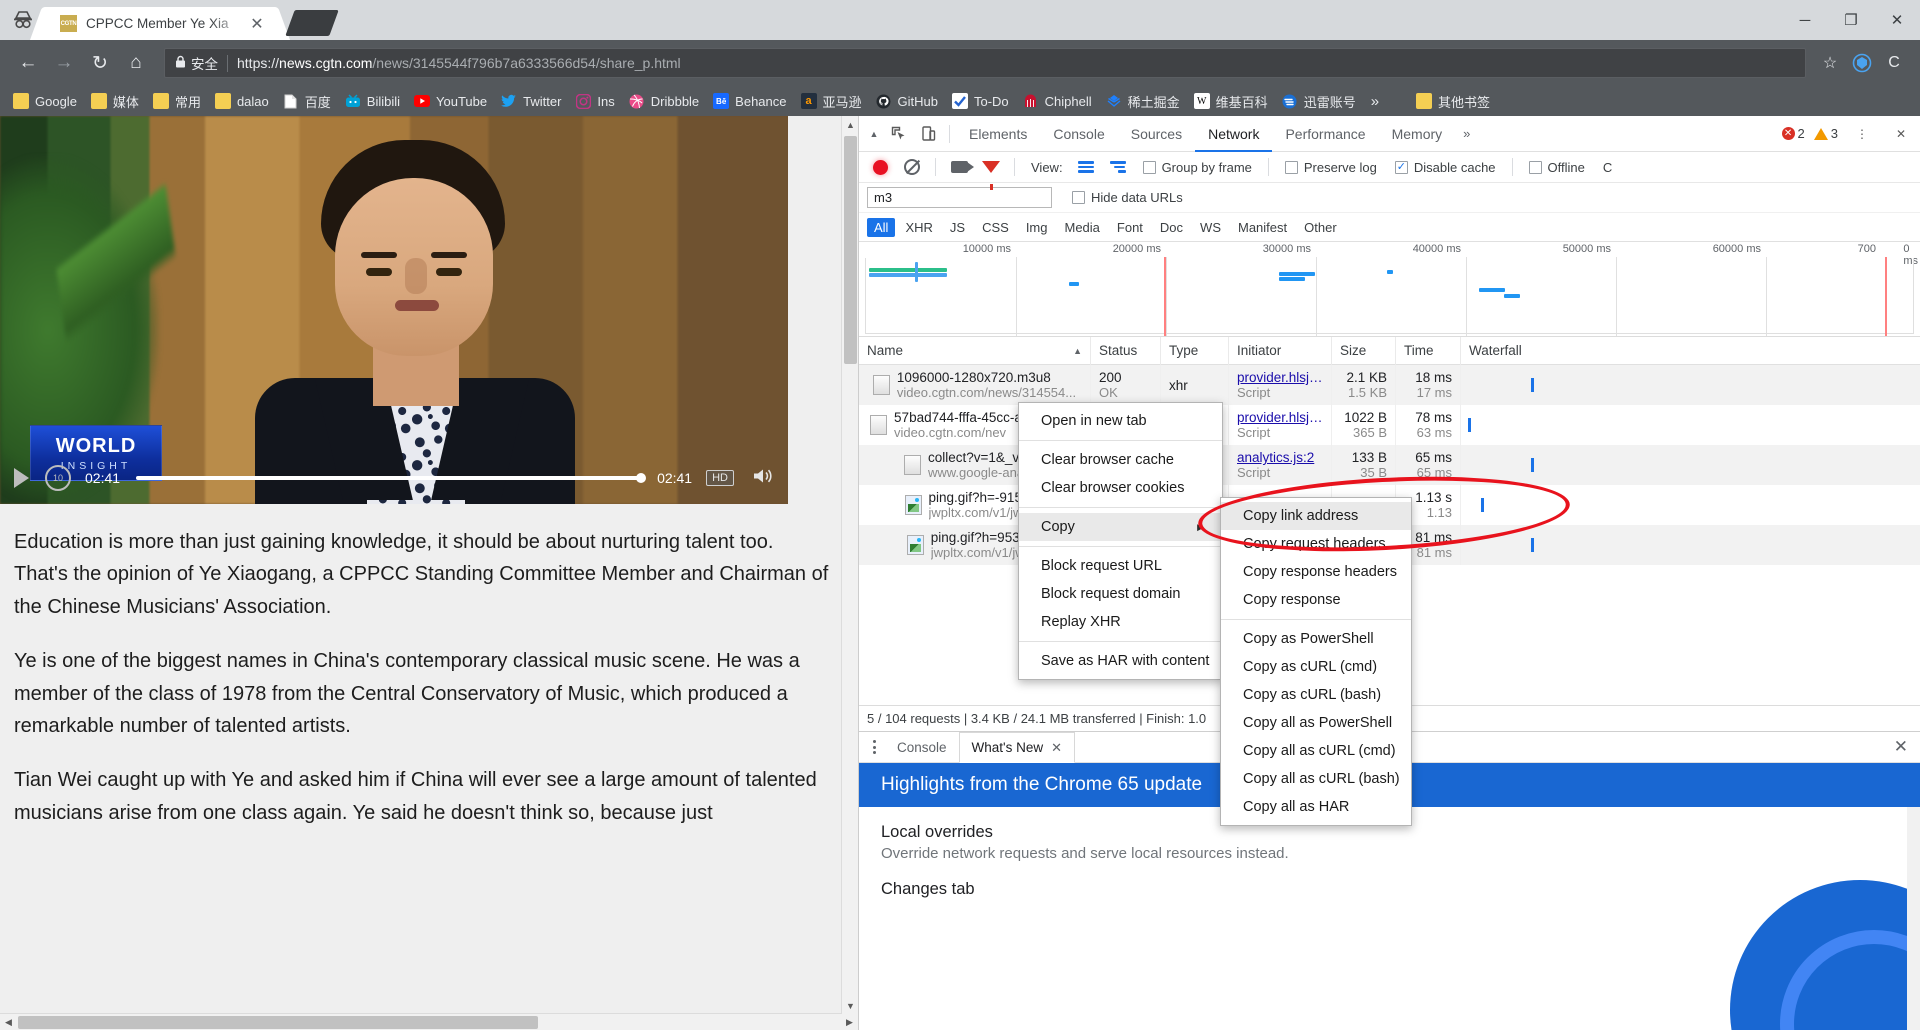 Image resolution: width=1920 pixels, height=1030 pixels. What do you see at coordinates (1445, 167) in the screenshot?
I see `disable-cache-checkbox: Disable cache` at bounding box center [1445, 167].